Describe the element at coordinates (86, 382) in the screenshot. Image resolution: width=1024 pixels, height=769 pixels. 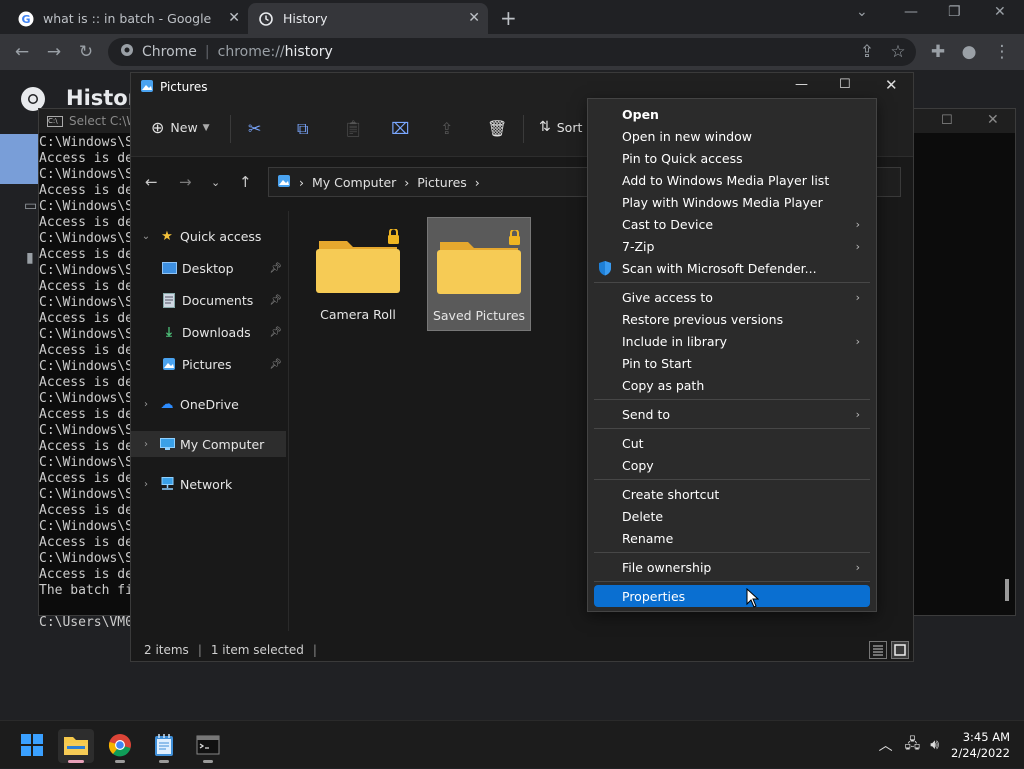
I see `console-line: Access is de` at that location.